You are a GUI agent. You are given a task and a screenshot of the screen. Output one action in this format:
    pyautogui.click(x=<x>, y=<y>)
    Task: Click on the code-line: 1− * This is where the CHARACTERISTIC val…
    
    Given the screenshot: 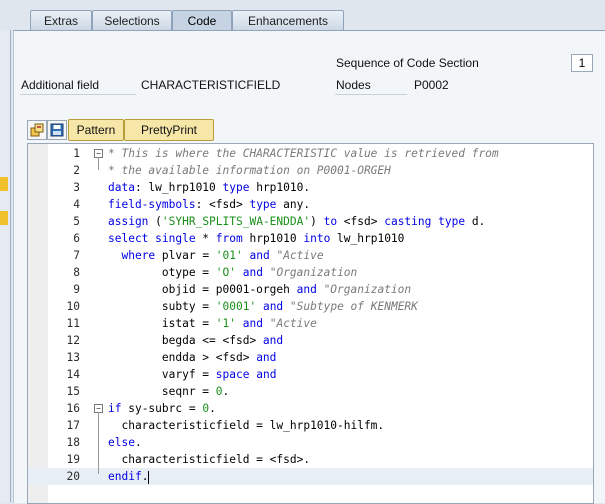 What is the action you would take?
    pyautogui.click(x=310, y=153)
    